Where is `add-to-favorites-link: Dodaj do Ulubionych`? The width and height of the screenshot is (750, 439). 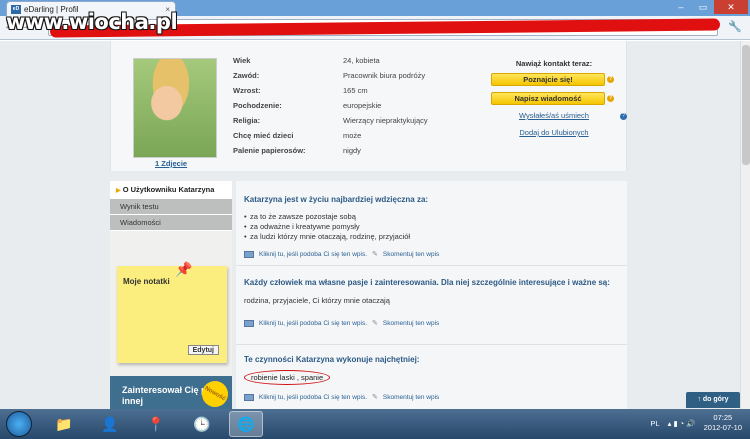
add-to-favorites-link: Dodaj do Ulubionych is located at coordinates (554, 132).